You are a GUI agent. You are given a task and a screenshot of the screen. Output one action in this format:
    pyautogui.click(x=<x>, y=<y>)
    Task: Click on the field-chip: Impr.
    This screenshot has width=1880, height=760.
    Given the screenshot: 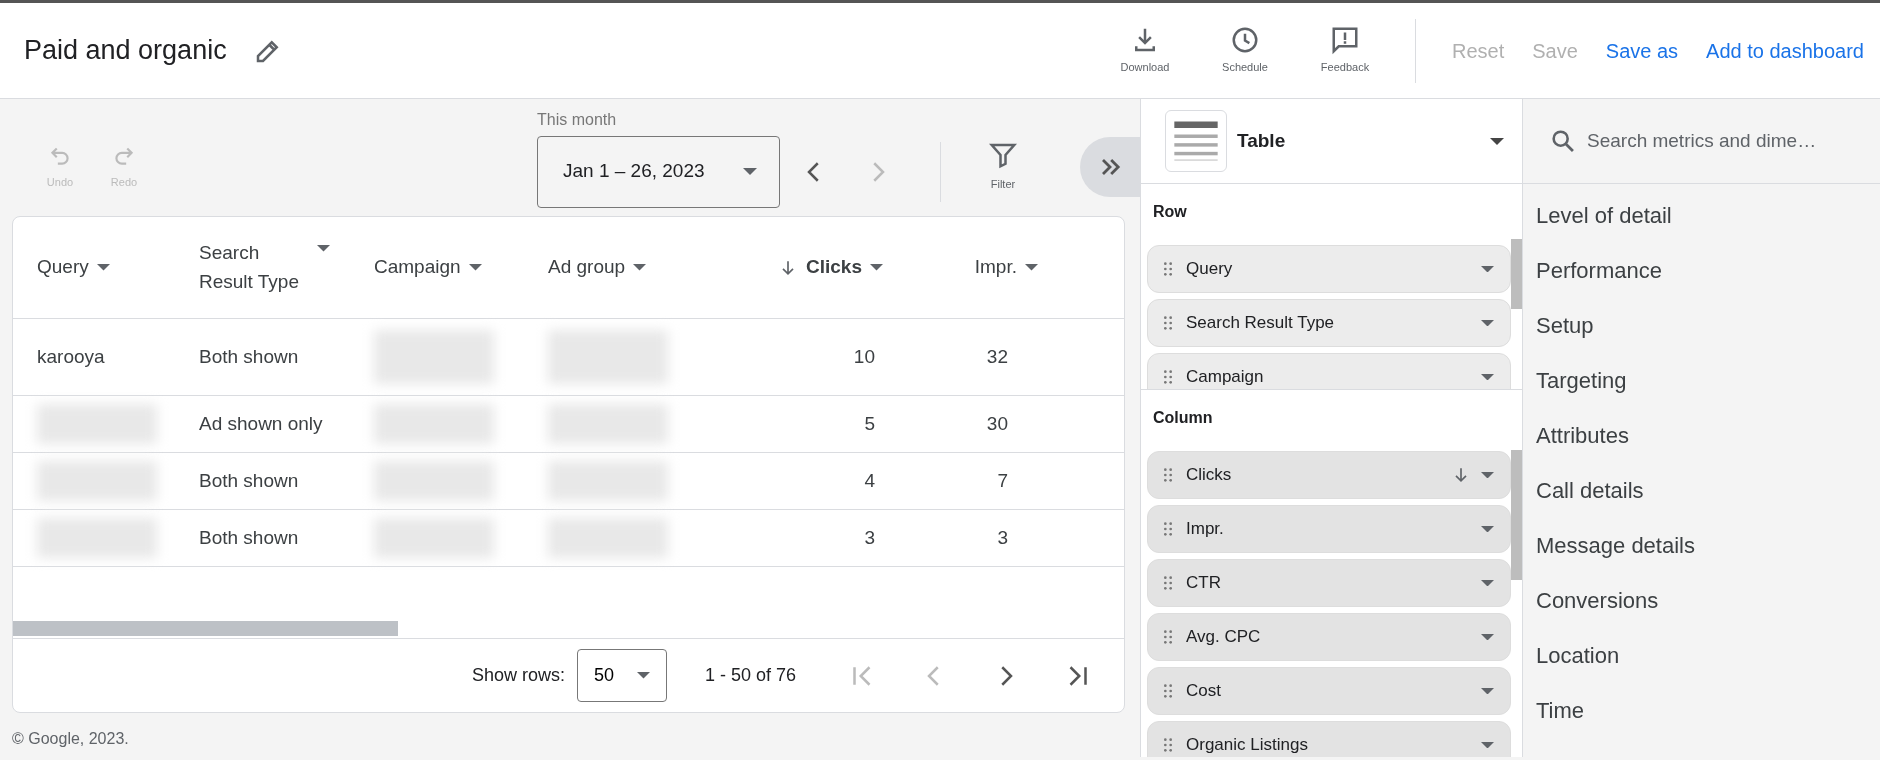 What is the action you would take?
    pyautogui.click(x=1329, y=529)
    